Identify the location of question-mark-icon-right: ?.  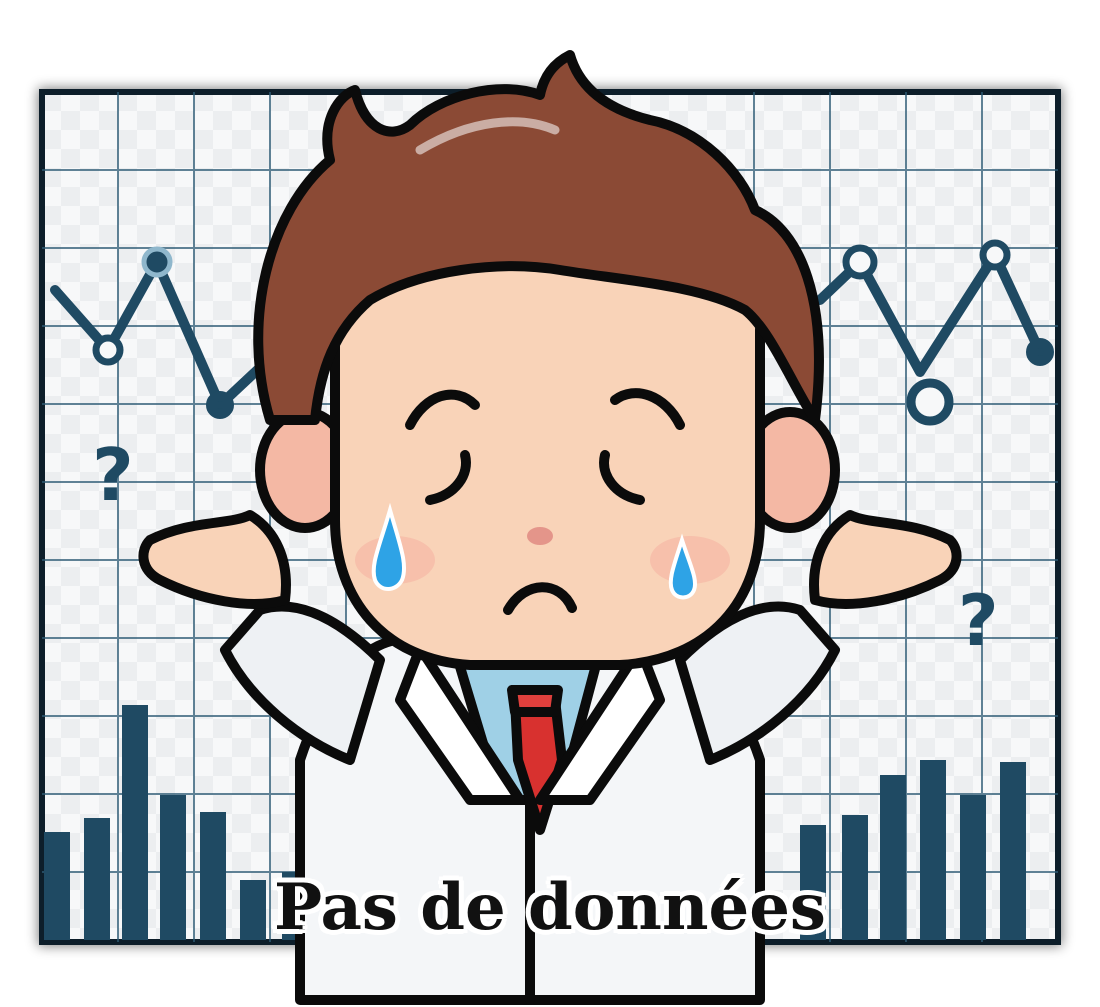
(978, 621).